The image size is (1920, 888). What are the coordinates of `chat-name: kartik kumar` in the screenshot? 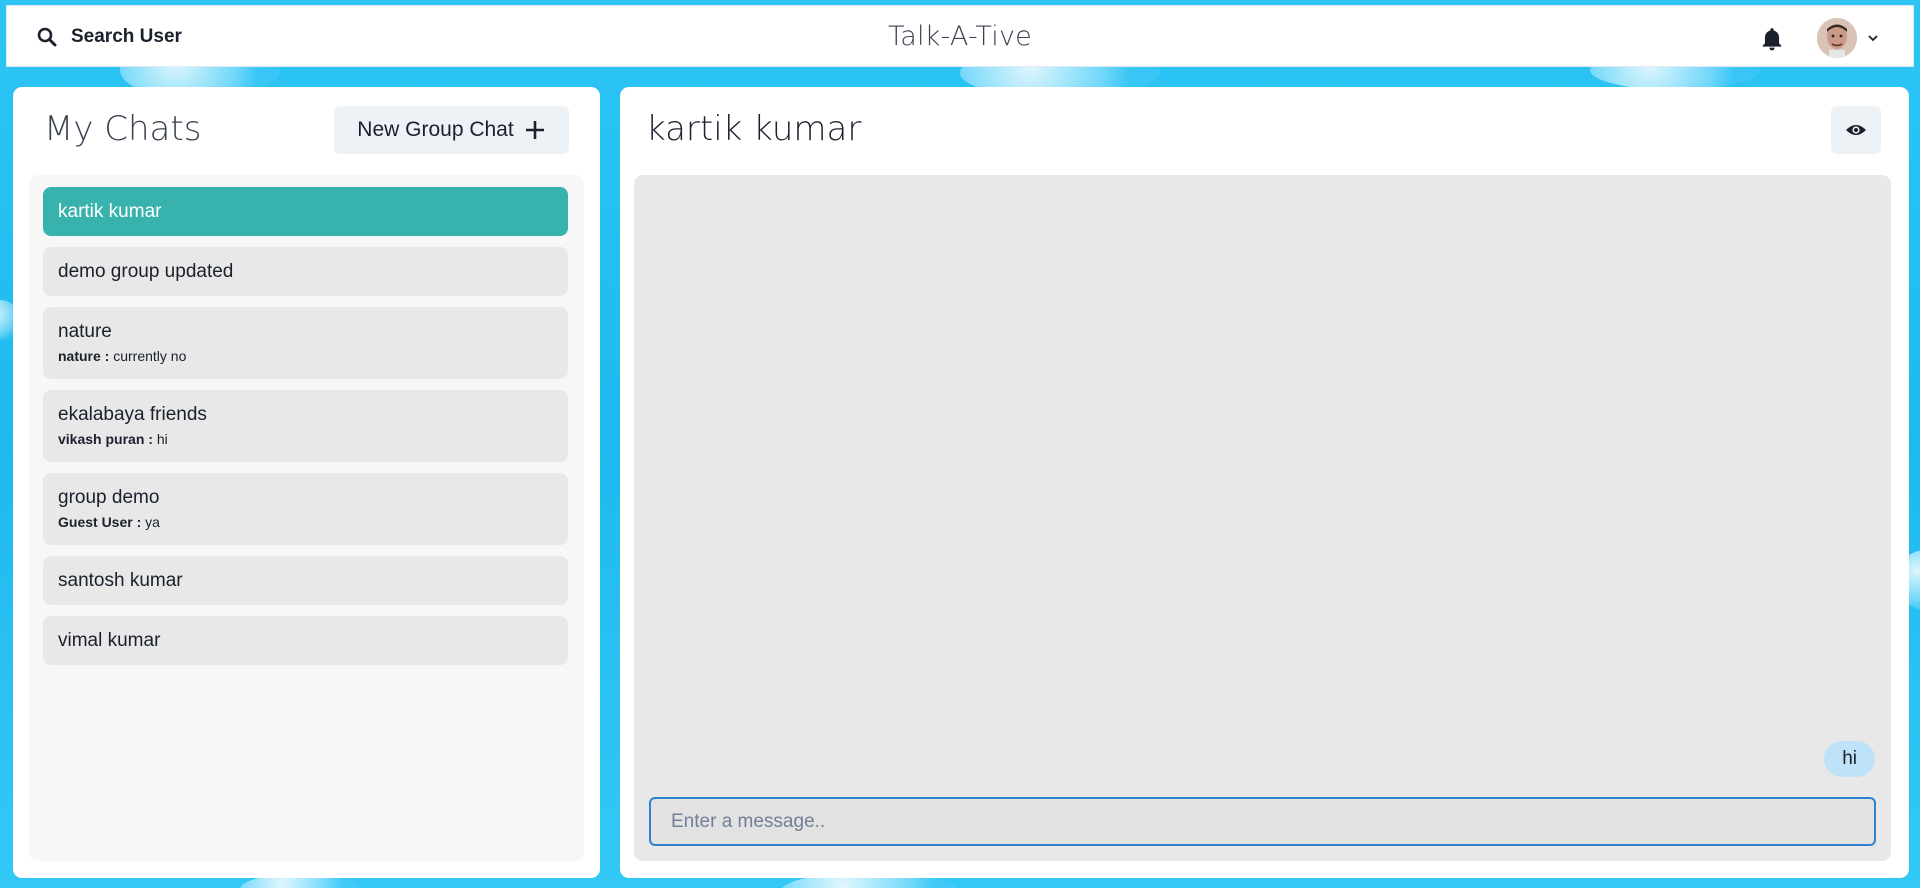 It's located at (110, 211).